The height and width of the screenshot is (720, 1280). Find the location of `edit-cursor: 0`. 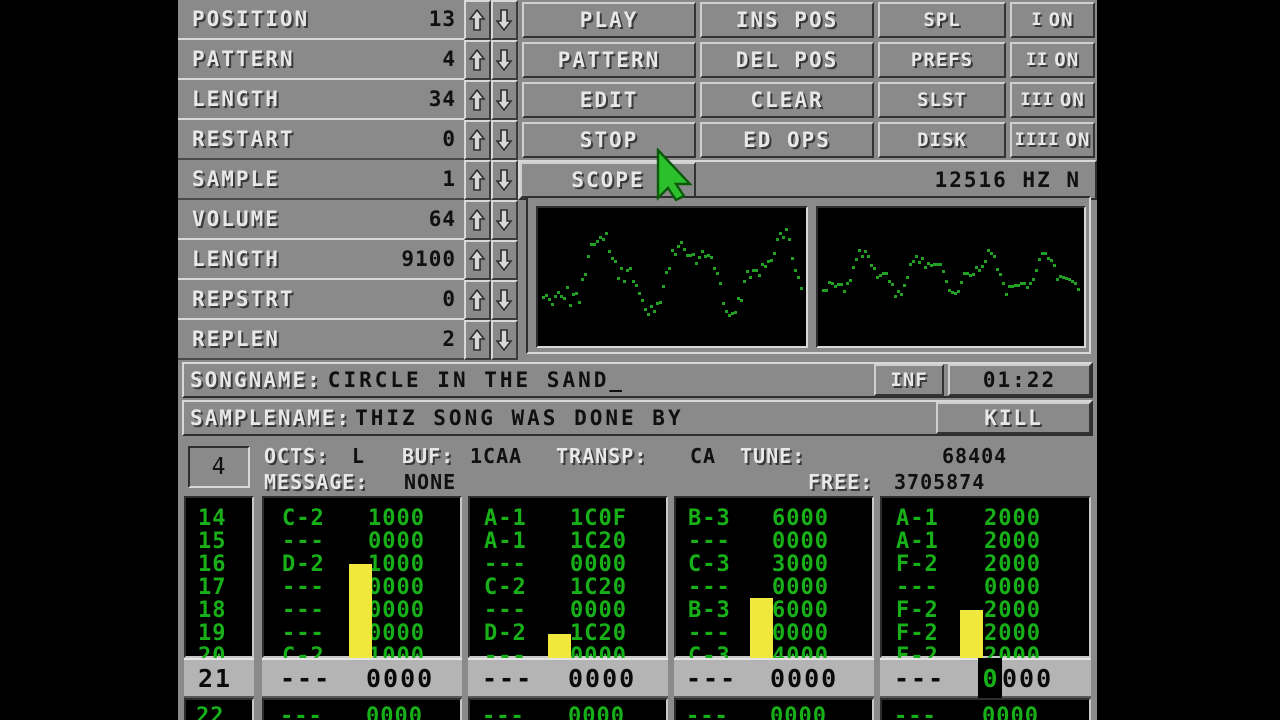

edit-cursor: 0 is located at coordinates (990, 678).